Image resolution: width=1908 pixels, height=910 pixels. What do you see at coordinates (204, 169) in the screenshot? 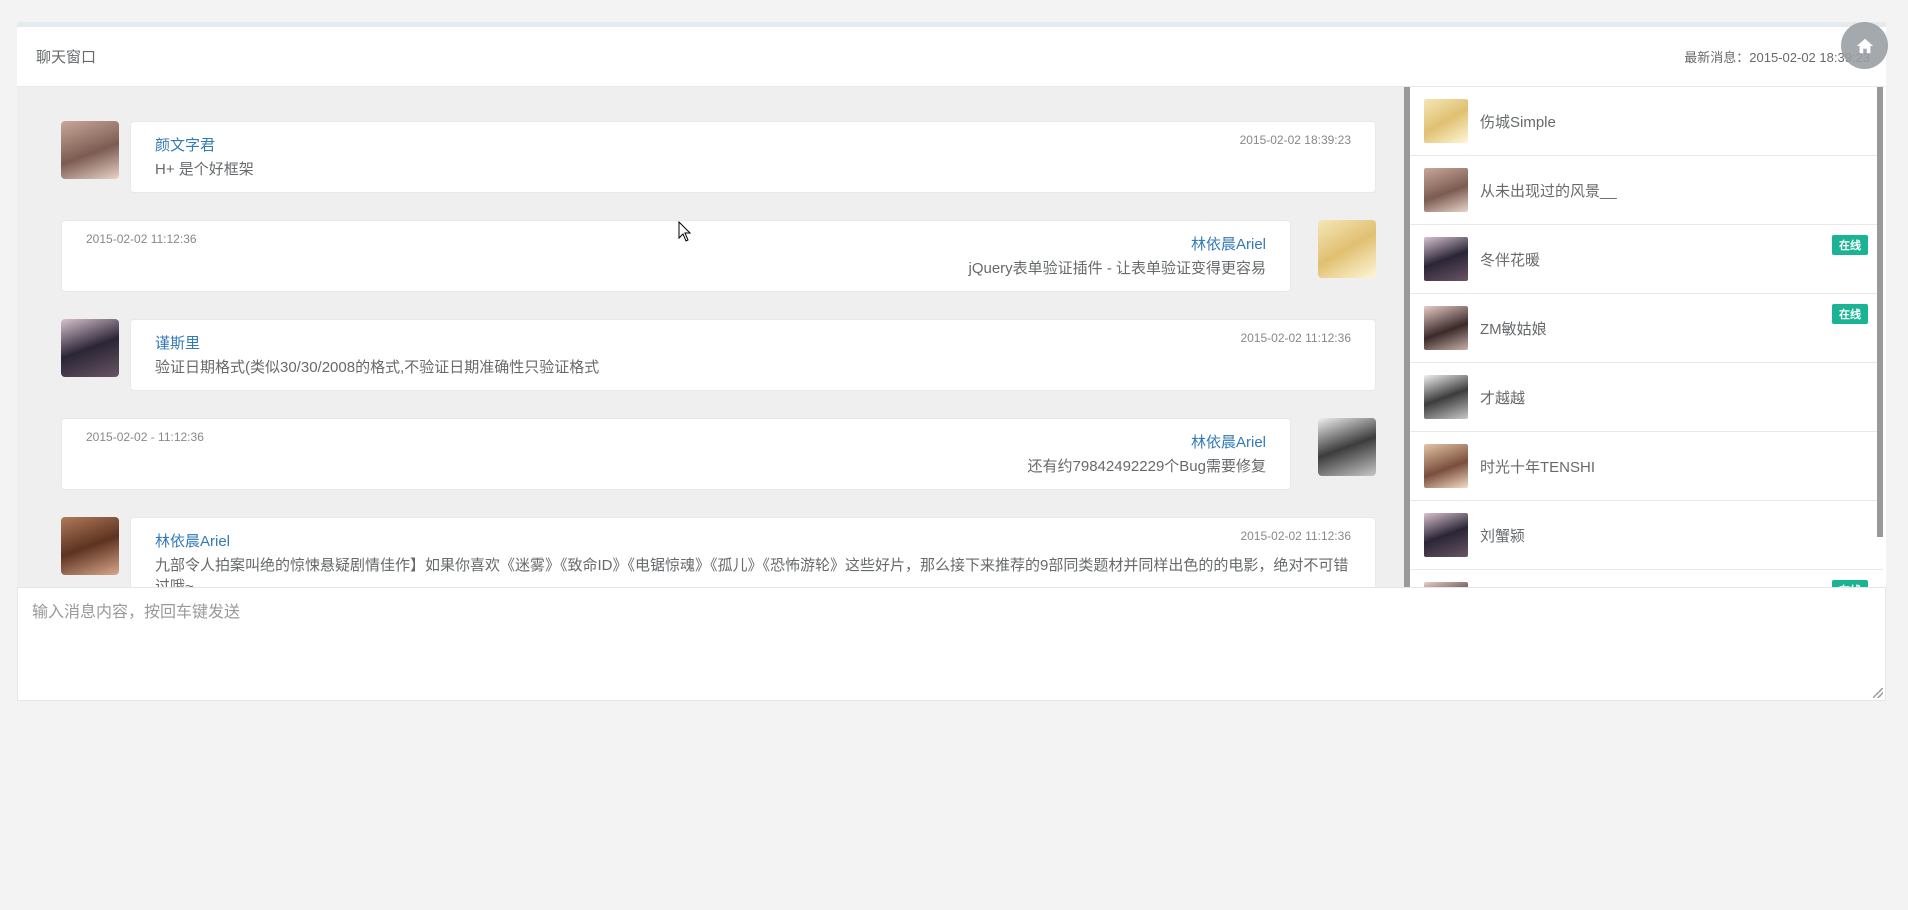
I see `message-text: H+ 是个好框架` at bounding box center [204, 169].